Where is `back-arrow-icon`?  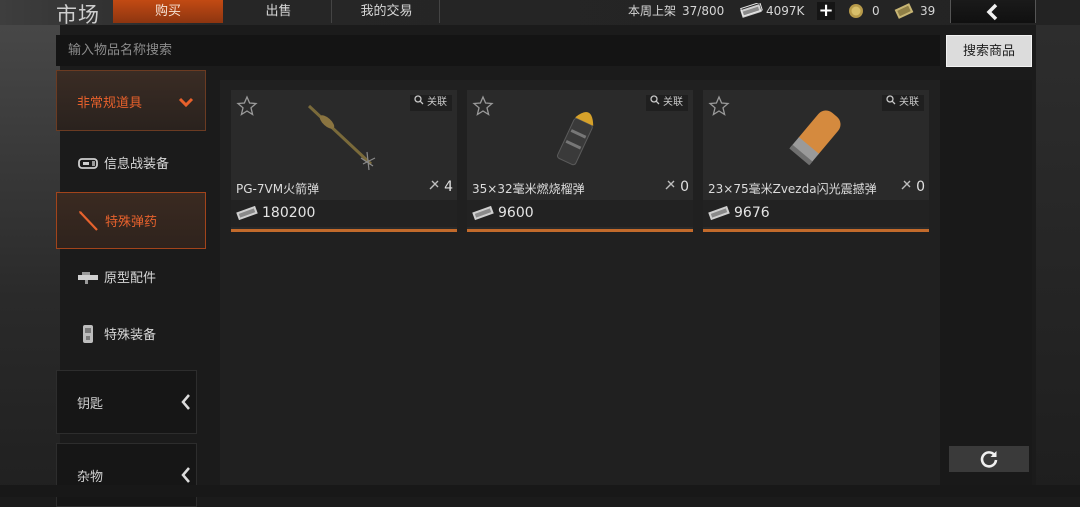
back-arrow-icon is located at coordinates (993, 14).